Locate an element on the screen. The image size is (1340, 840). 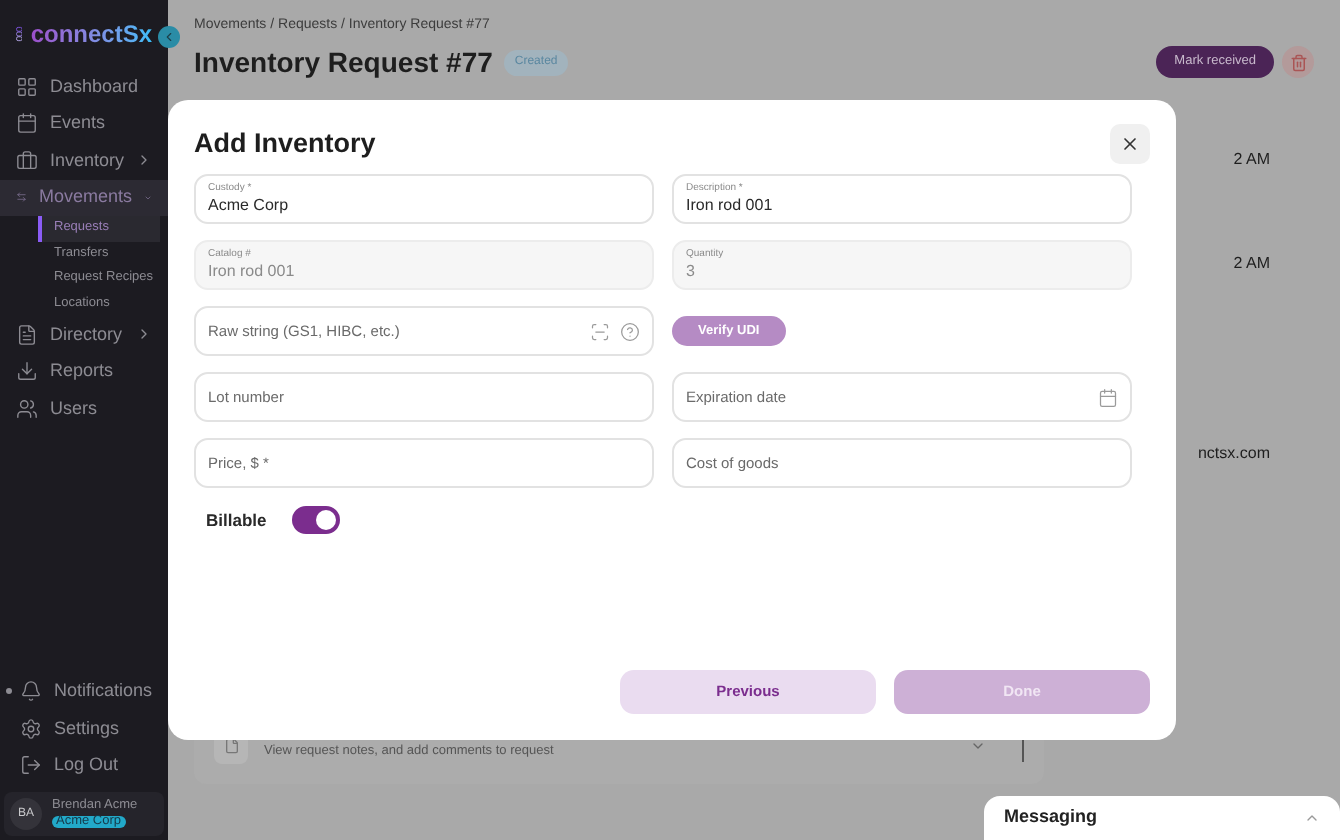
billable-label: Billable is located at coordinates (236, 520).